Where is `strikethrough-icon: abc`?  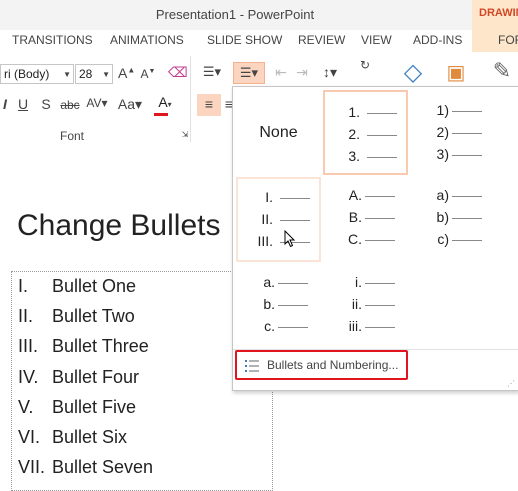
strikethrough-icon: abc is located at coordinates (70, 105).